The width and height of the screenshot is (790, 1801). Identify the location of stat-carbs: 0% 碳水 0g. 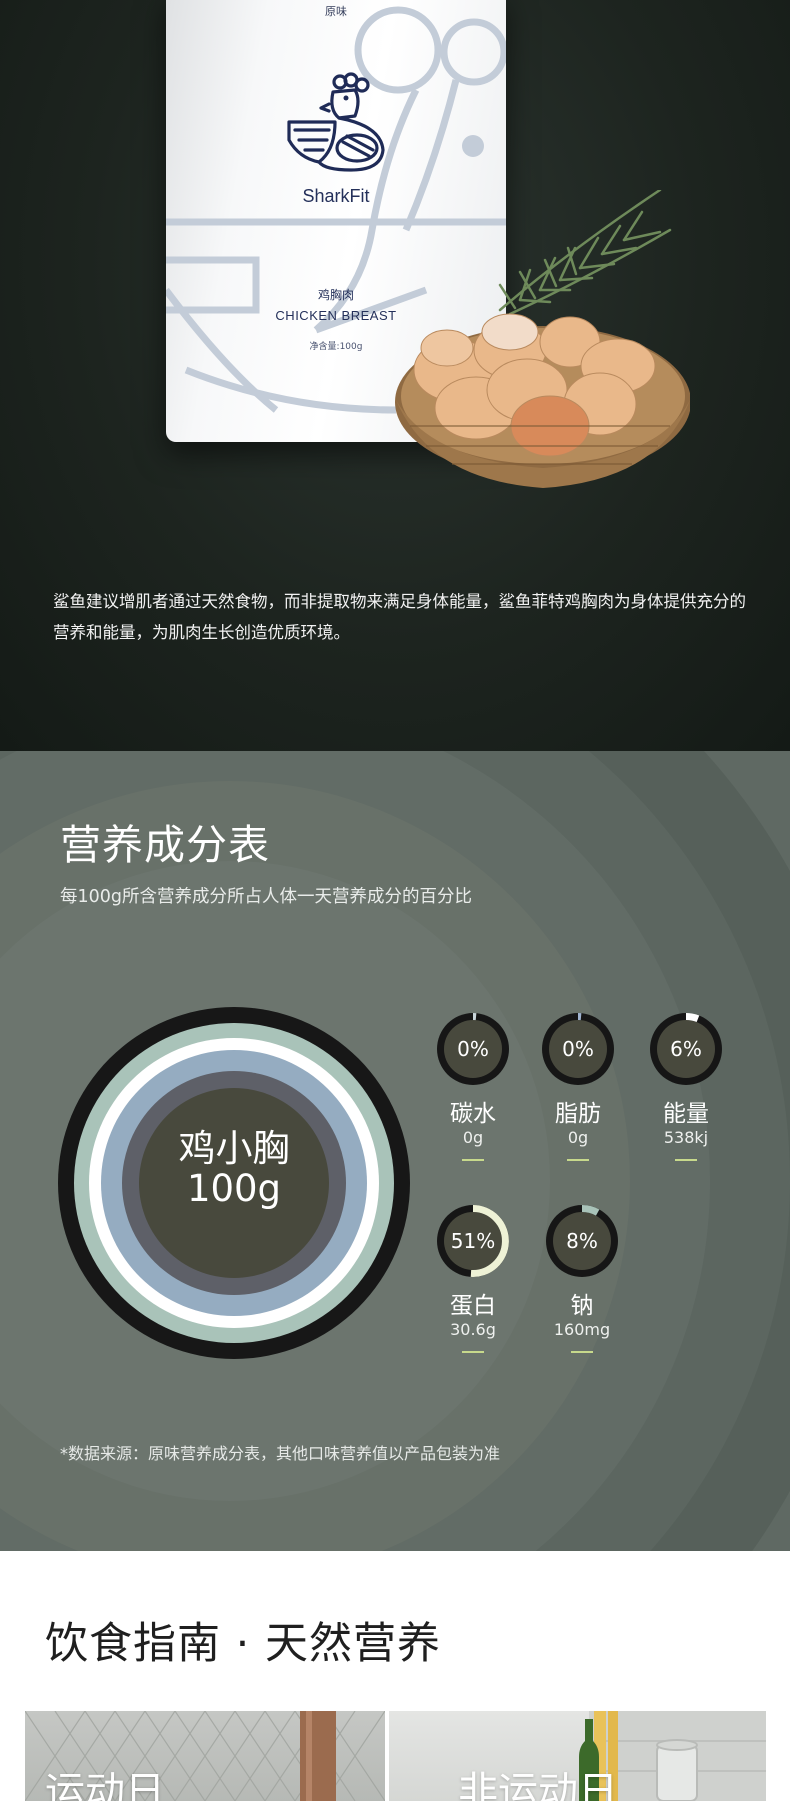
(473, 1087).